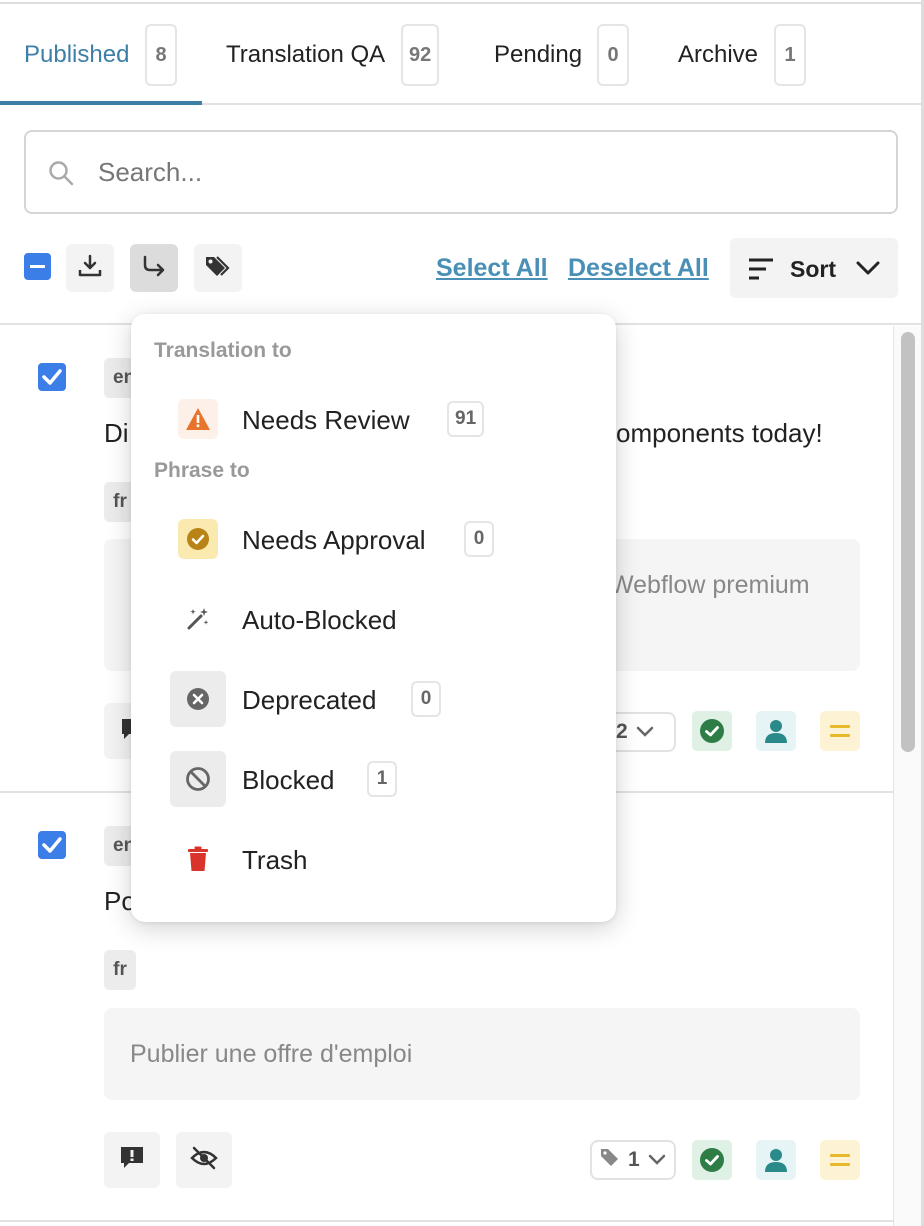 The width and height of the screenshot is (924, 1226). I want to click on menu-item-needs-review: Needs Review 91, so click(385, 419).